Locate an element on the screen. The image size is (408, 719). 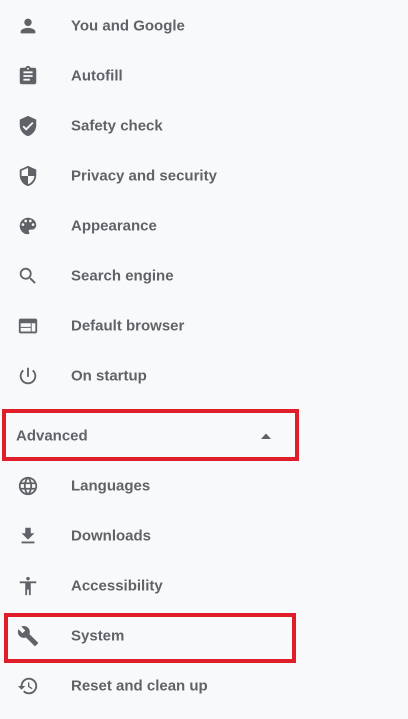
sidebar-item-label: Appearance is located at coordinates (114, 226).